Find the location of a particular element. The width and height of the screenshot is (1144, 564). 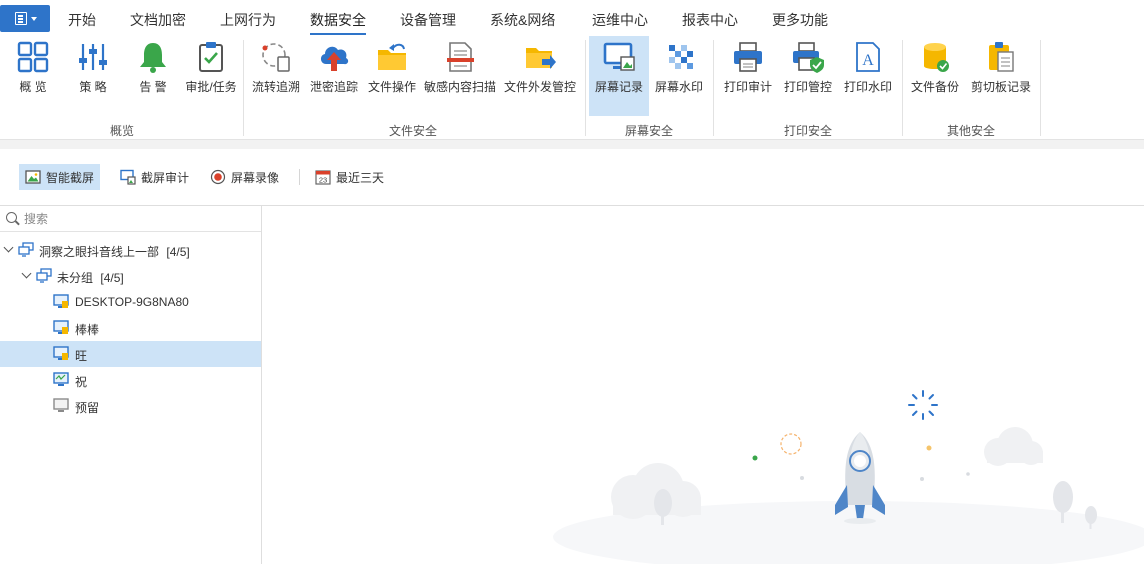

ribbon-approval-button: 审批/任务 is located at coordinates (211, 76).